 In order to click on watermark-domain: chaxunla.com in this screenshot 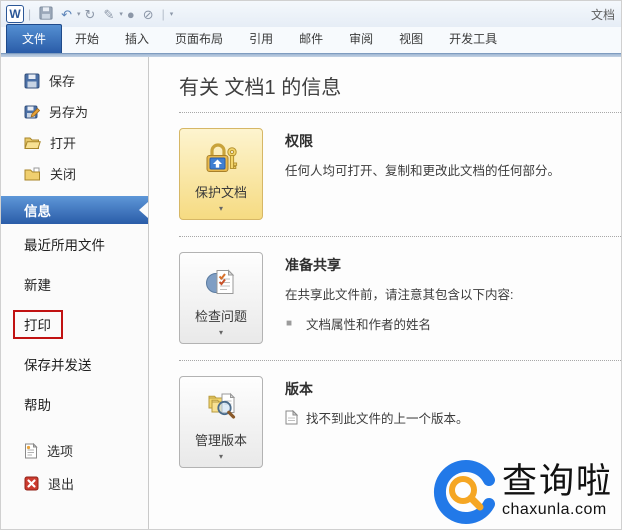, I will do `click(554, 509)`.